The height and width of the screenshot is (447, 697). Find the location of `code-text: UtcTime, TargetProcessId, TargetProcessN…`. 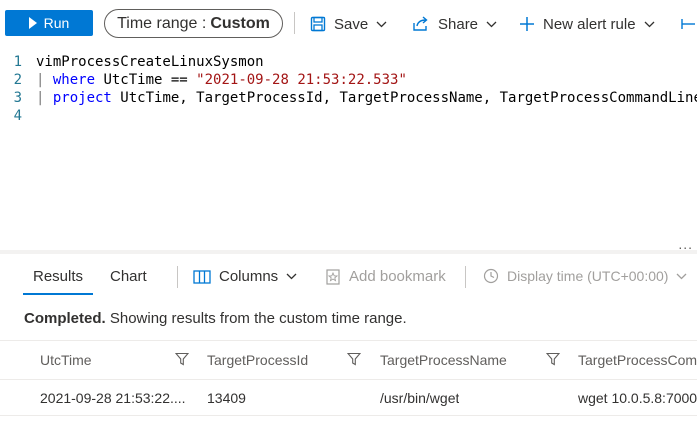

code-text: UtcTime, TargetProcessId, TargetProcessN… is located at coordinates (404, 98).